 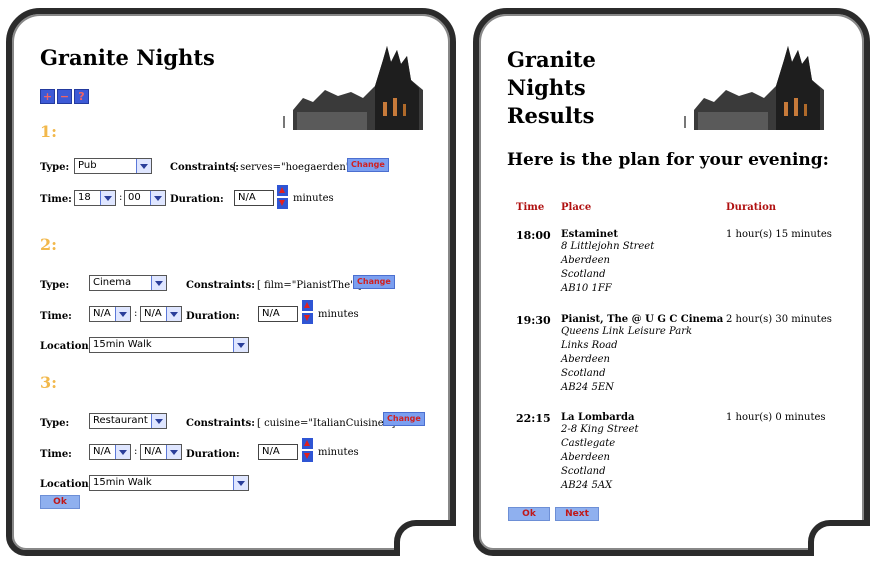 What do you see at coordinates (533, 235) in the screenshot?
I see `plan-row-time: 18:00` at bounding box center [533, 235].